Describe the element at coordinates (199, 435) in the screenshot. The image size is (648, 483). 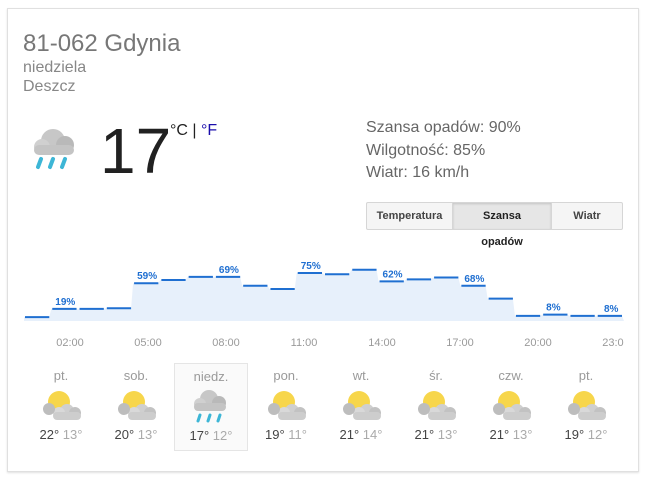
I see `forecast-high: 17°` at that location.